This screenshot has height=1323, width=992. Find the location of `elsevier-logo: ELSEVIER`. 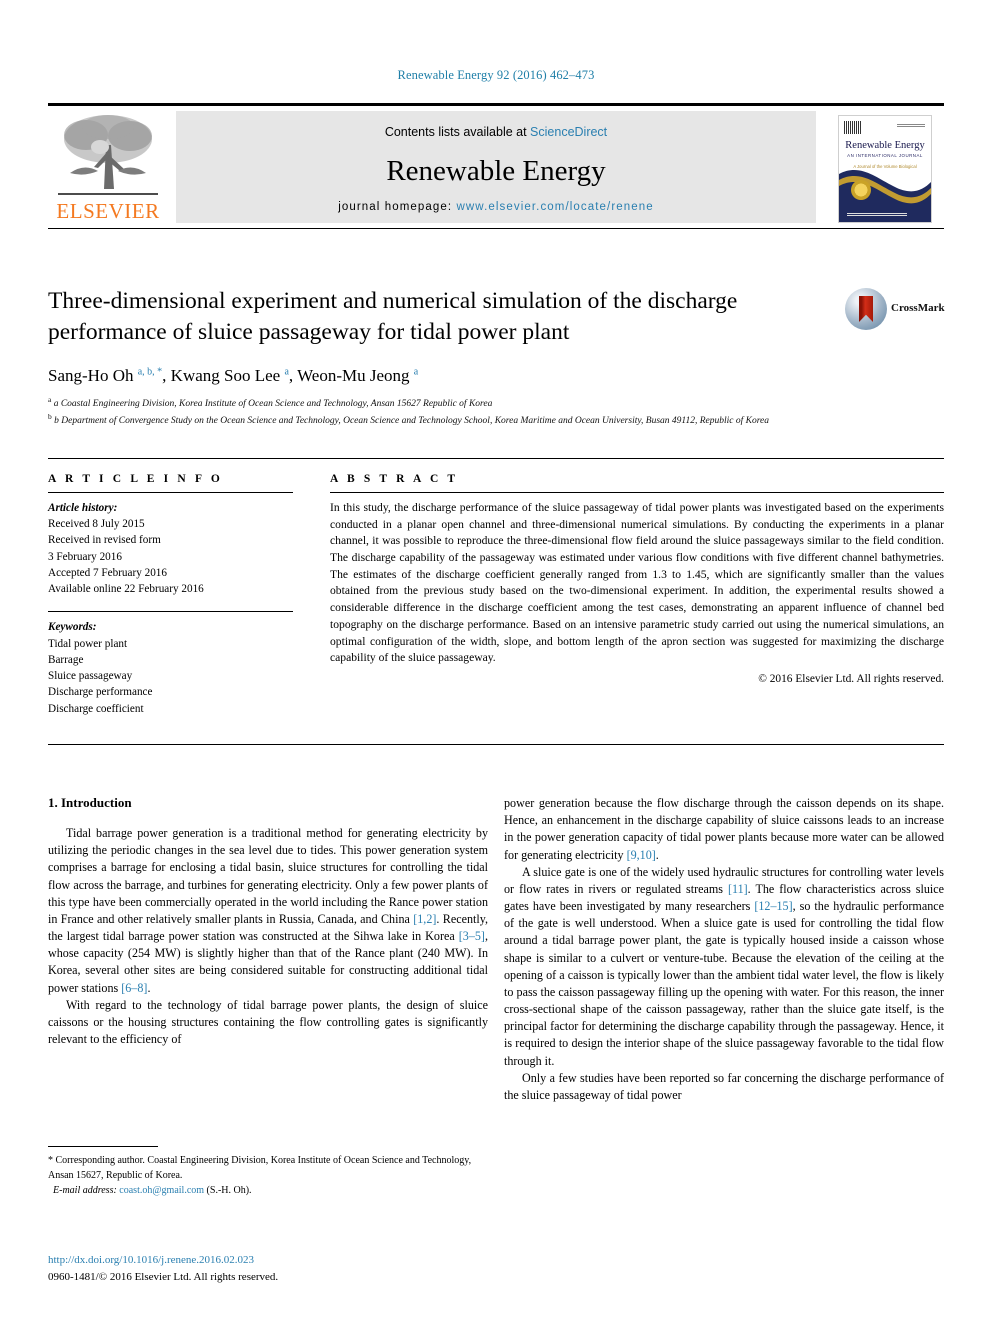

elsevier-logo: ELSEVIER is located at coordinates (108, 168).